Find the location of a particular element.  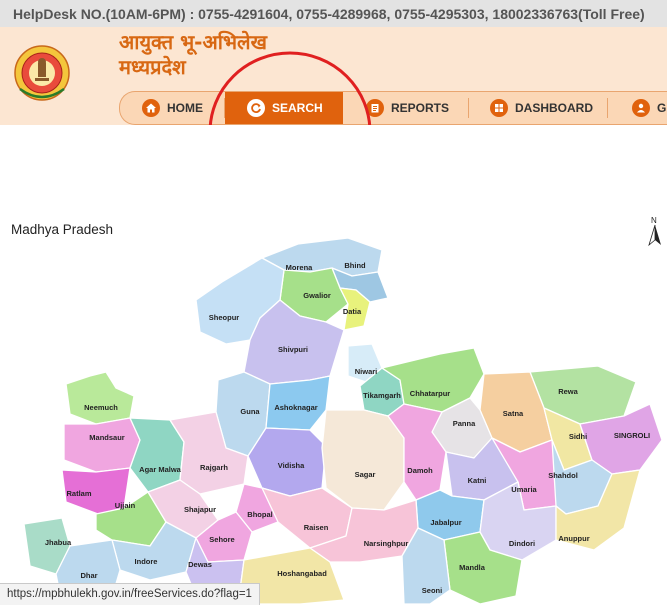

nav-more-label: G is located at coordinates (662, 108).